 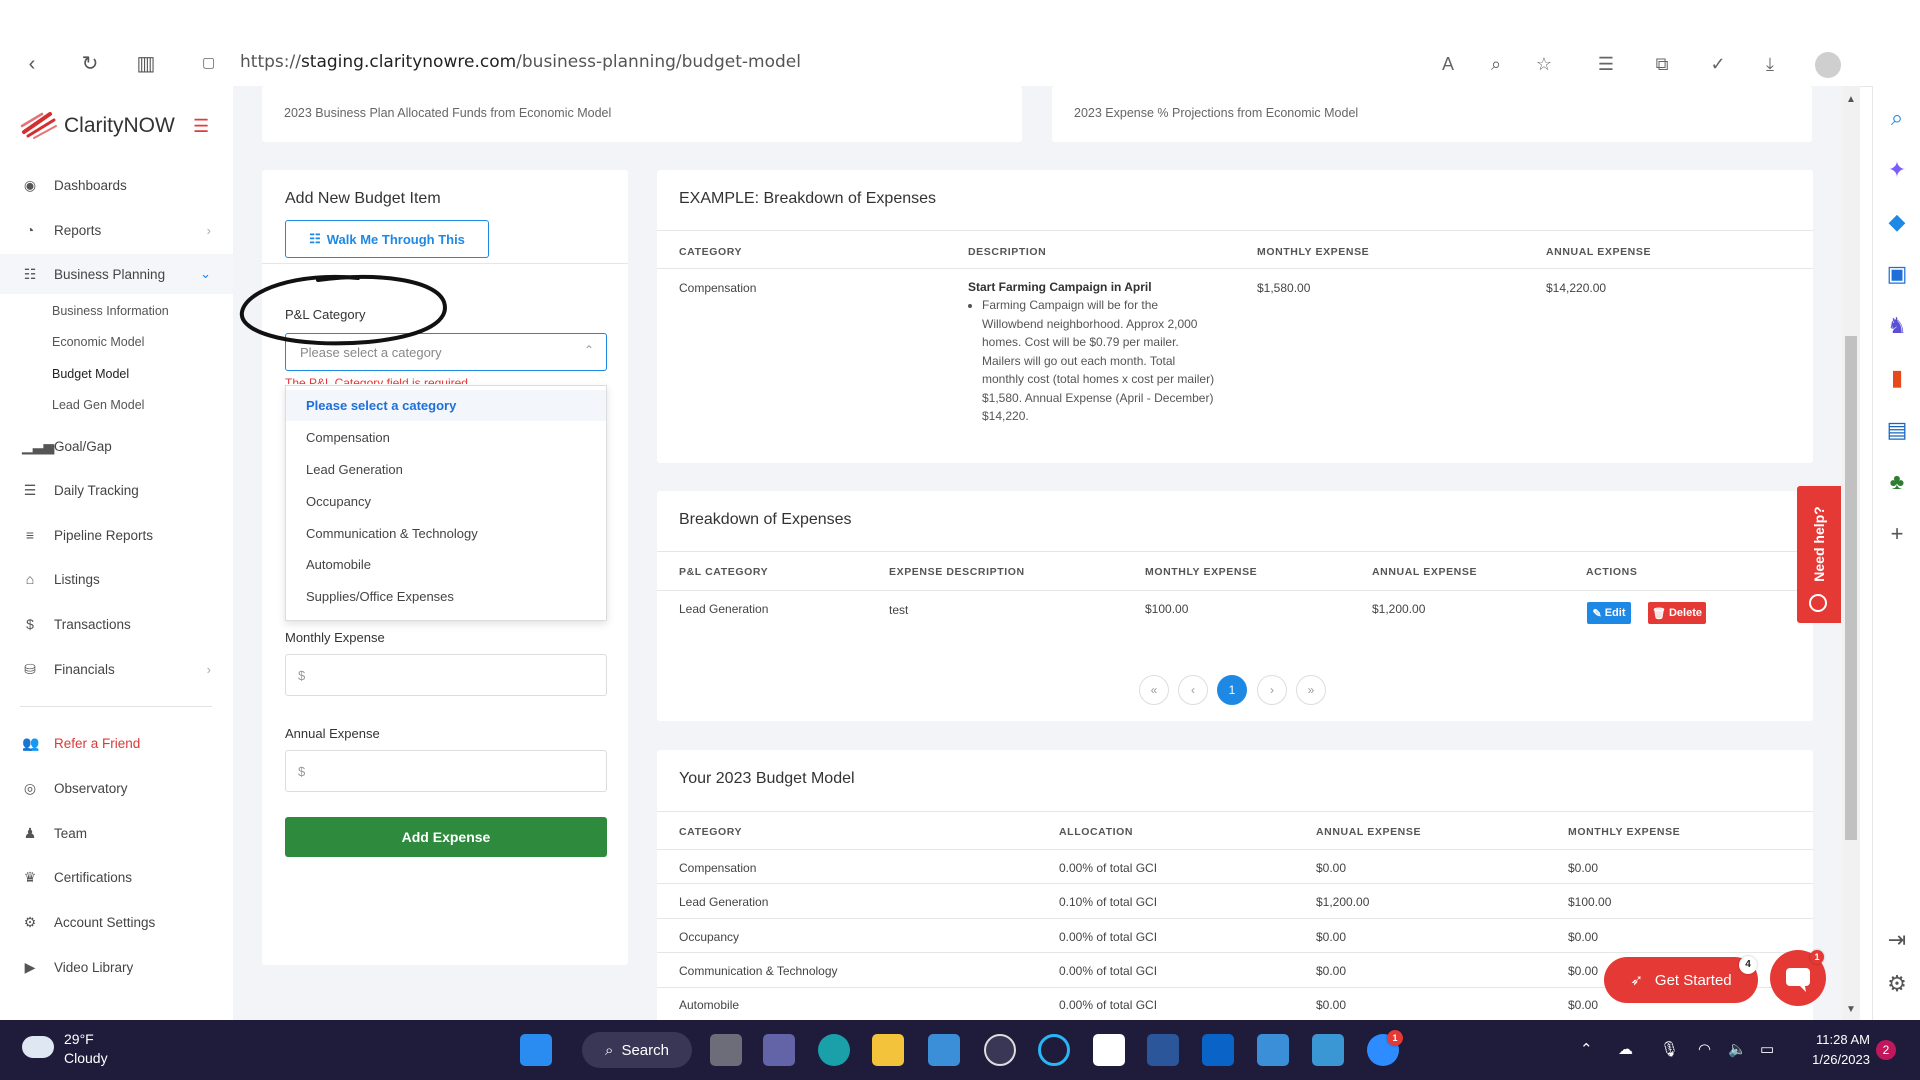 I want to click on pagination-last: », so click(x=1311, y=690).